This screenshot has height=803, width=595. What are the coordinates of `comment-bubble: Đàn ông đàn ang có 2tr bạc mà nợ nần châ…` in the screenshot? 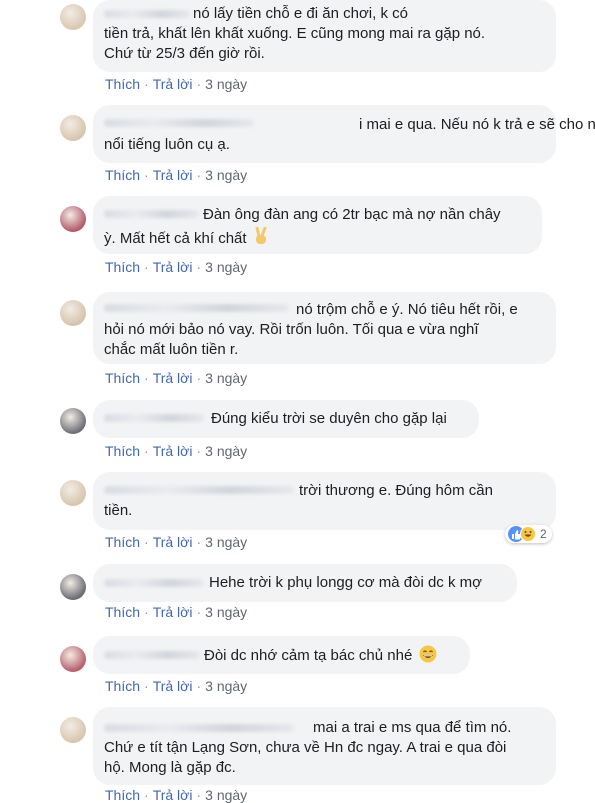 It's located at (317, 225).